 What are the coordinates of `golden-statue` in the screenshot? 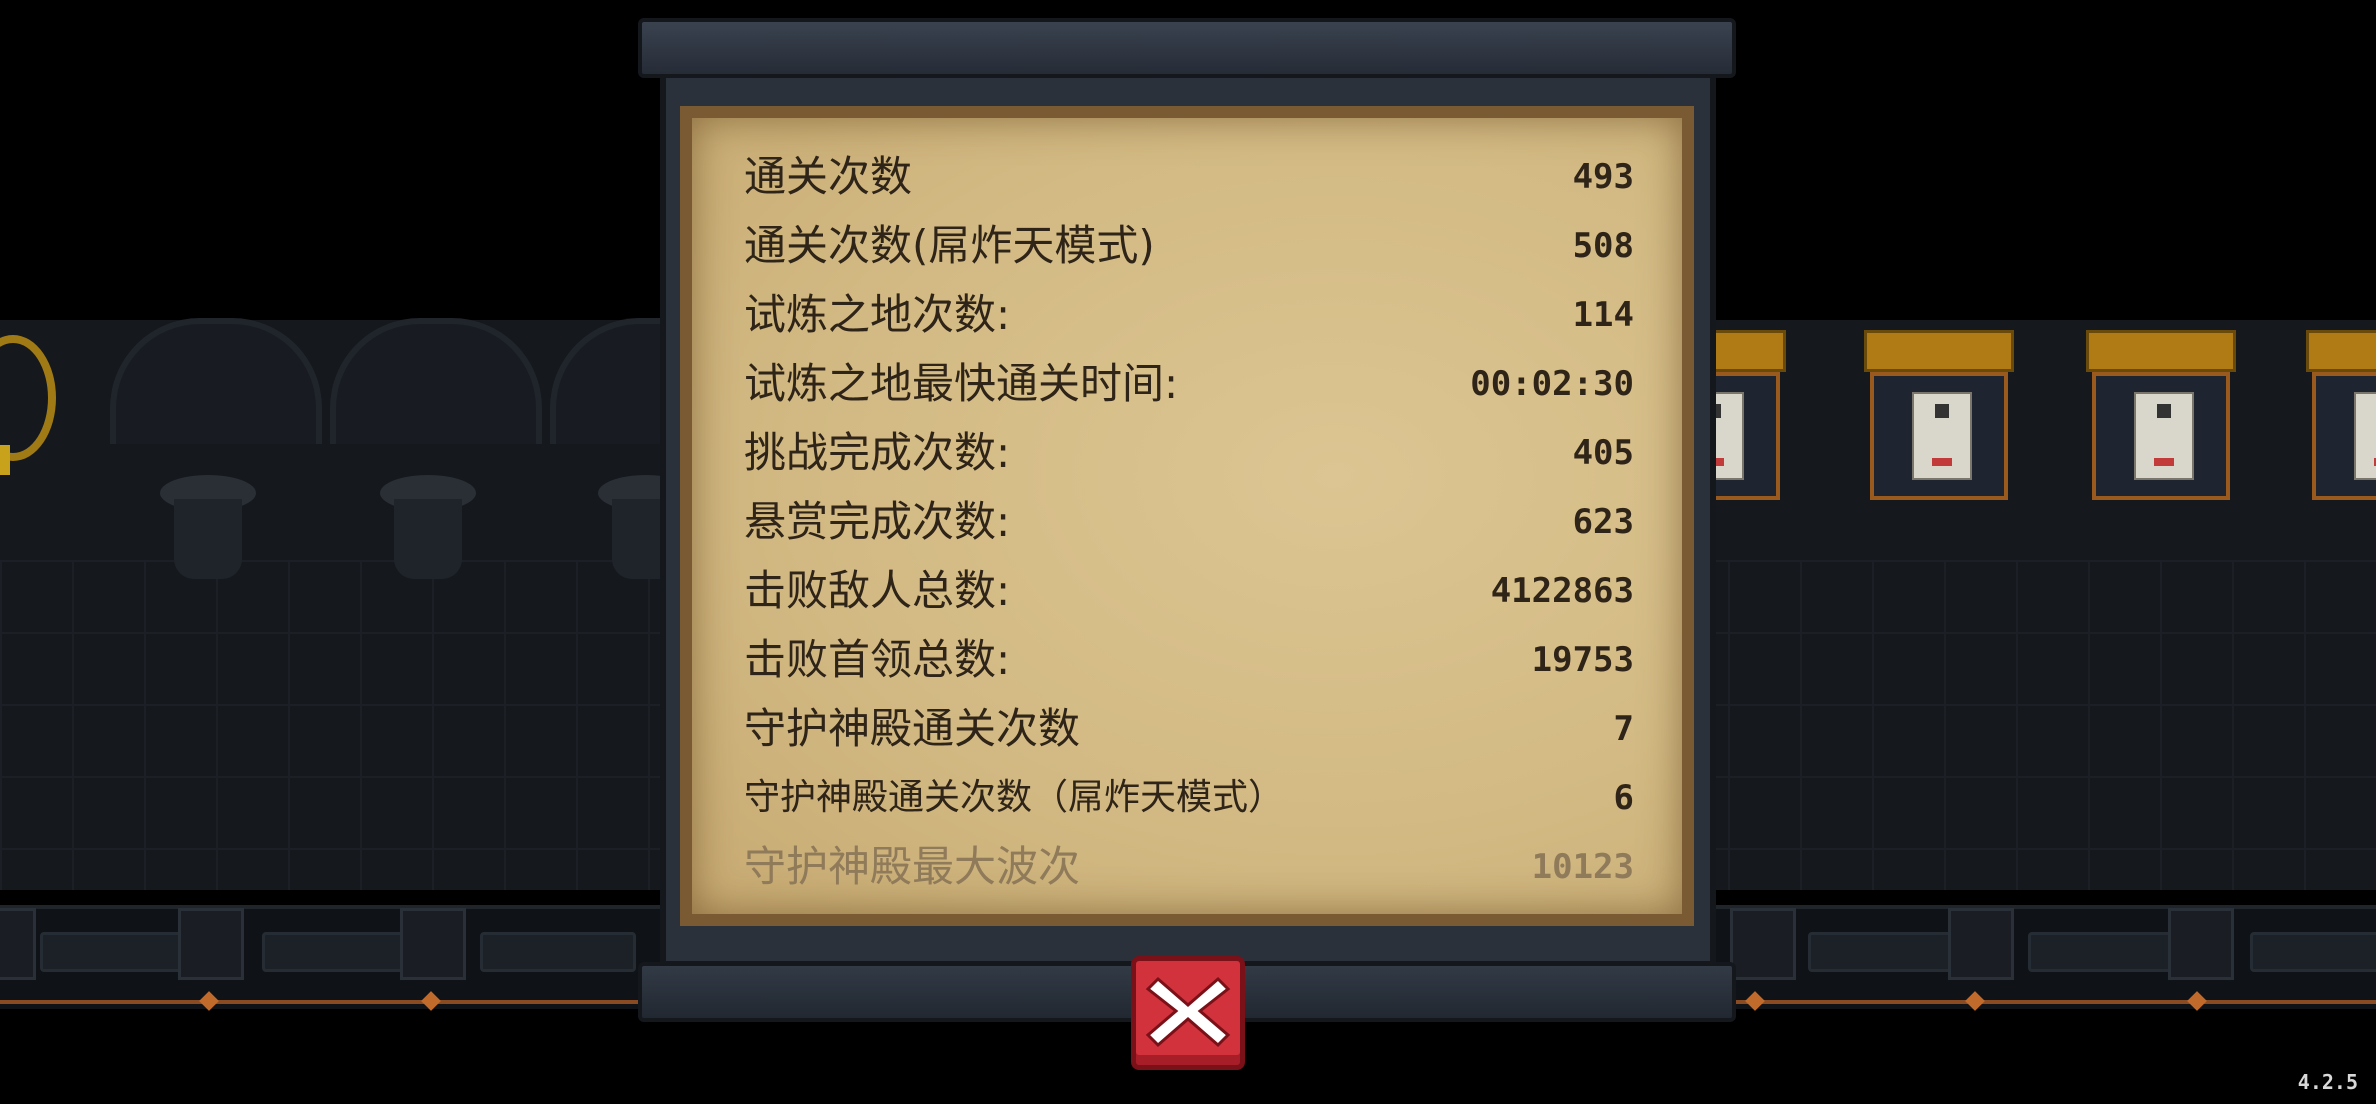 It's located at (28, 420).